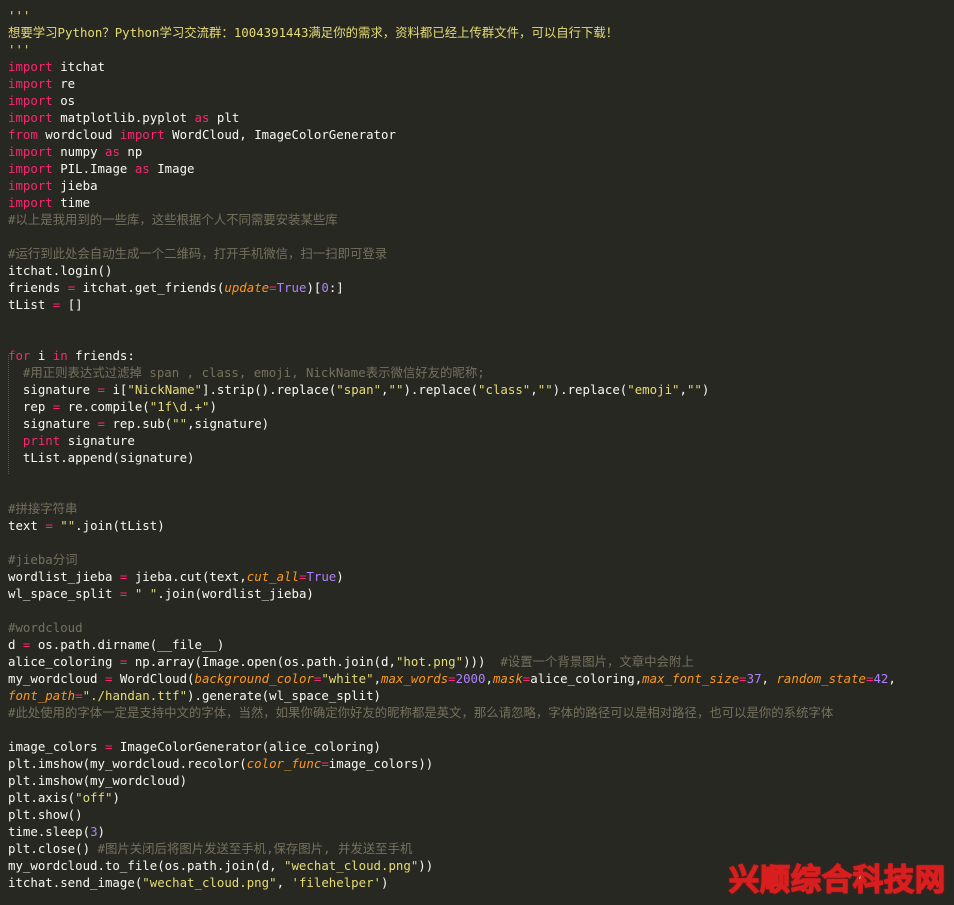 This screenshot has width=954, height=905. I want to click on code-token-param: font_path, so click(42, 695).